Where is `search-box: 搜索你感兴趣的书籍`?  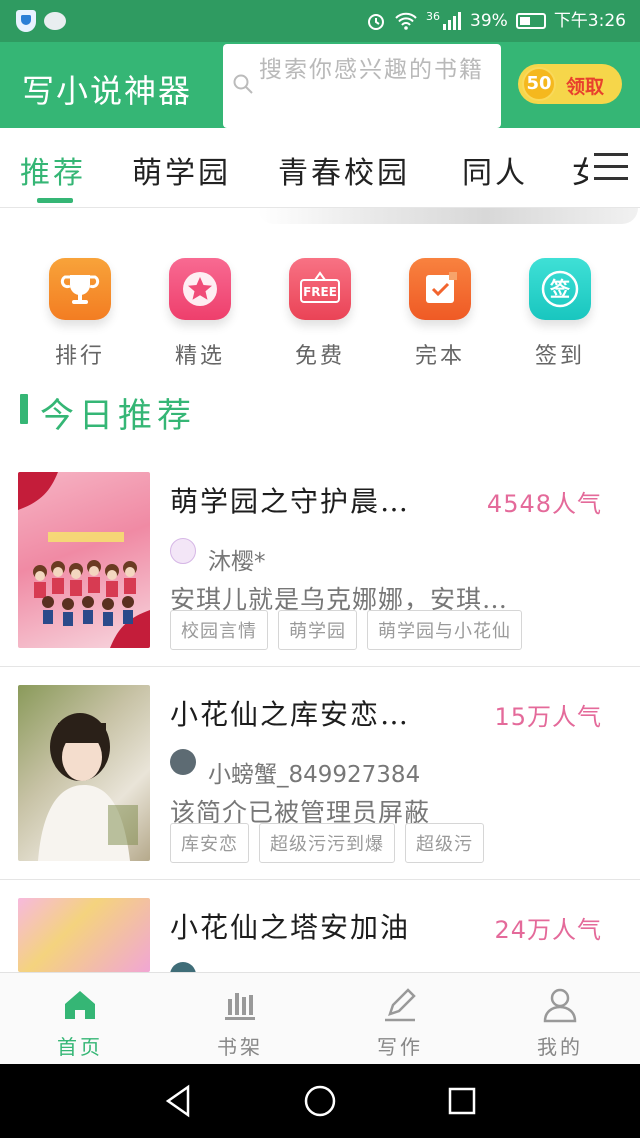
search-box: 搜索你感兴趣的书籍 is located at coordinates (362, 86).